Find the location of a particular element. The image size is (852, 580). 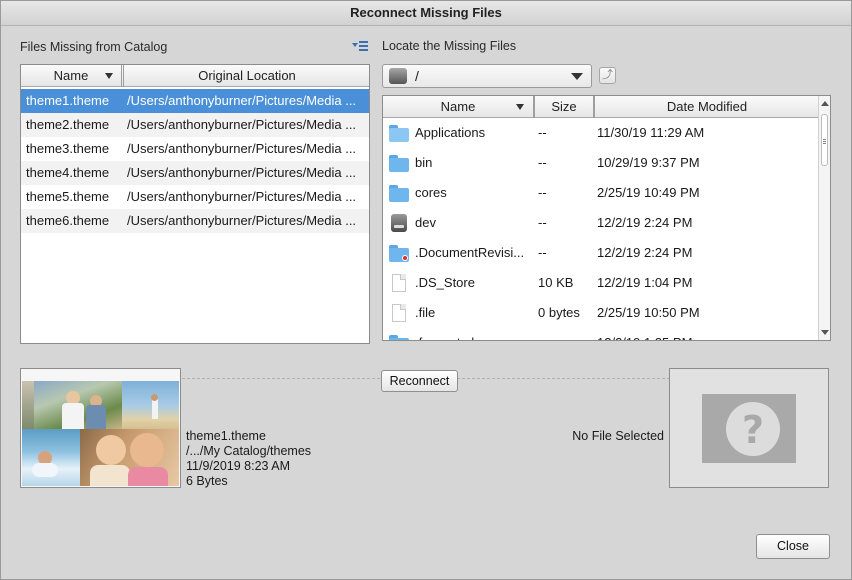

file-row: dev -- 12/2/19 2:24 PM is located at coordinates (599, 223).